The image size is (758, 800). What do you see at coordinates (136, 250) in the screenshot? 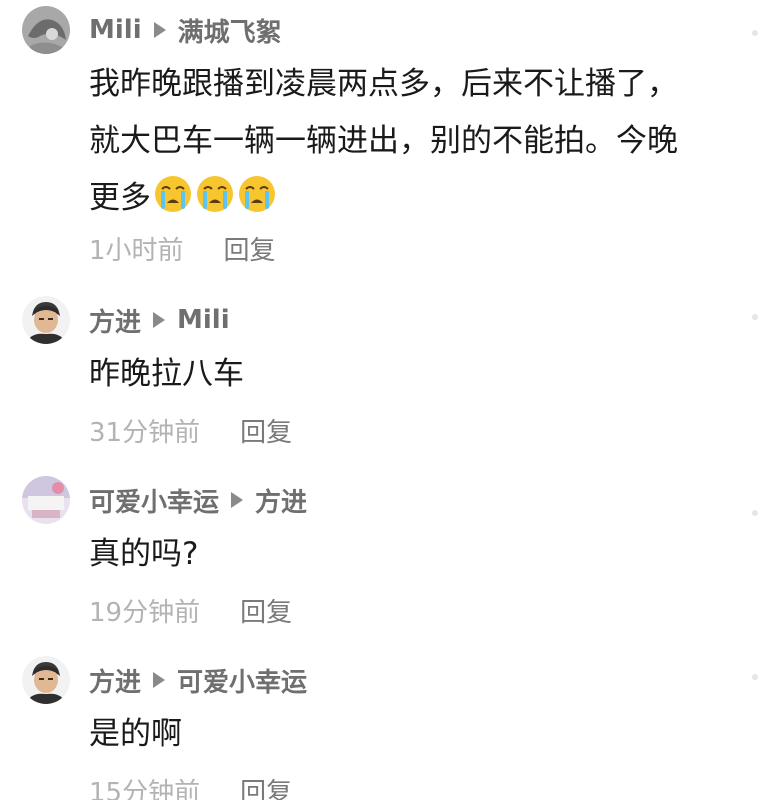
I see `timestamp: 1小时前` at bounding box center [136, 250].